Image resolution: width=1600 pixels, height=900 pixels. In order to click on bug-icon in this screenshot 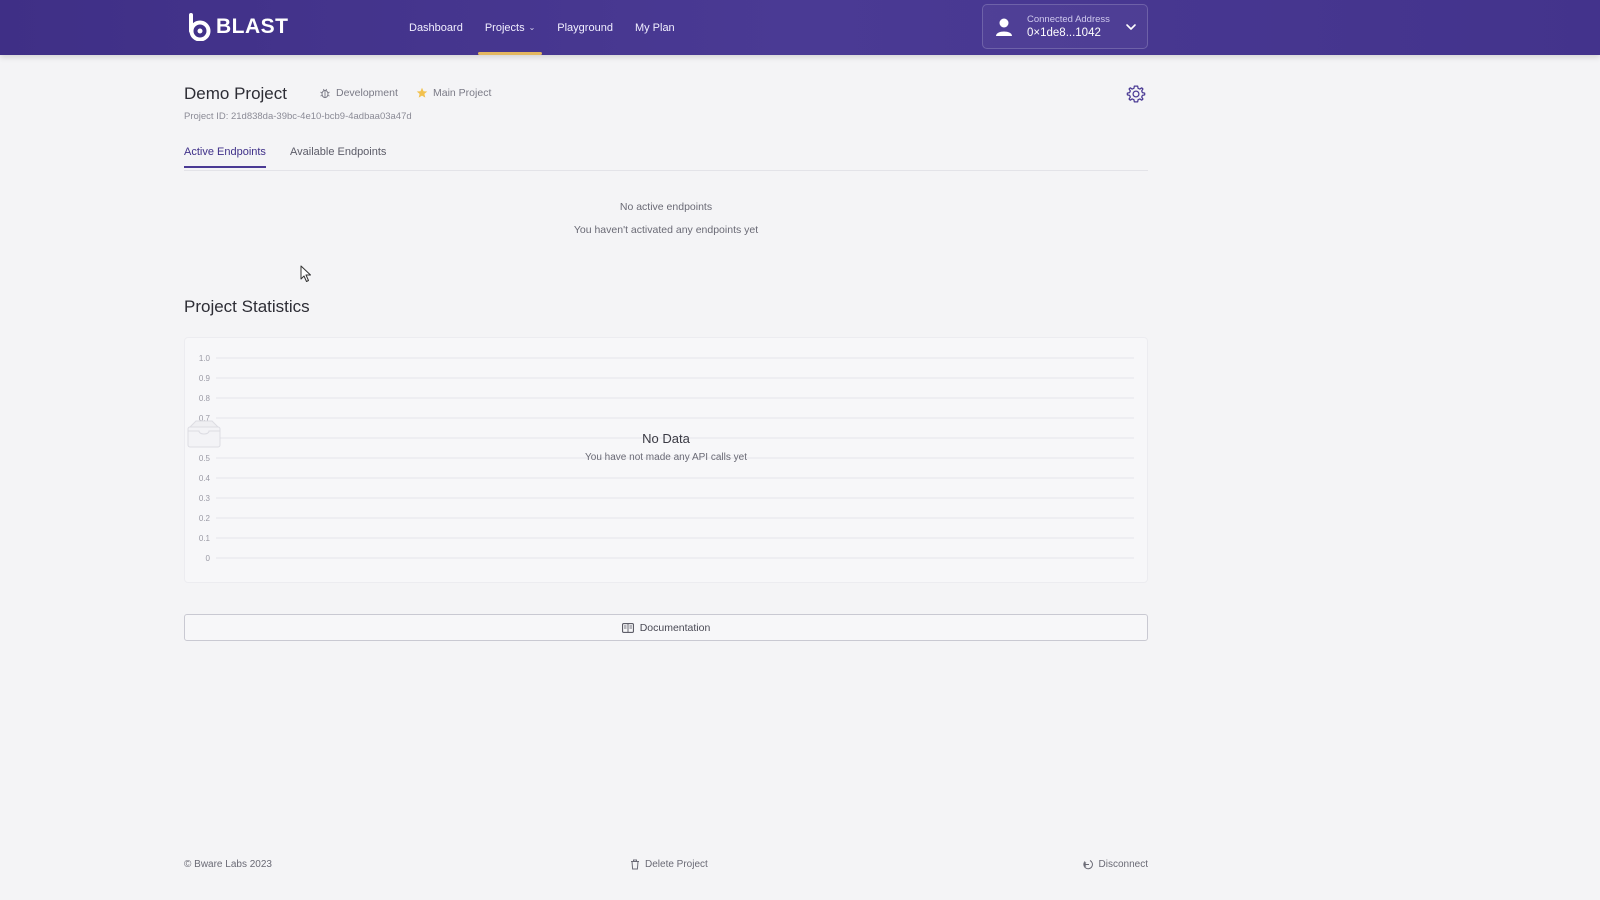, I will do `click(325, 93)`.